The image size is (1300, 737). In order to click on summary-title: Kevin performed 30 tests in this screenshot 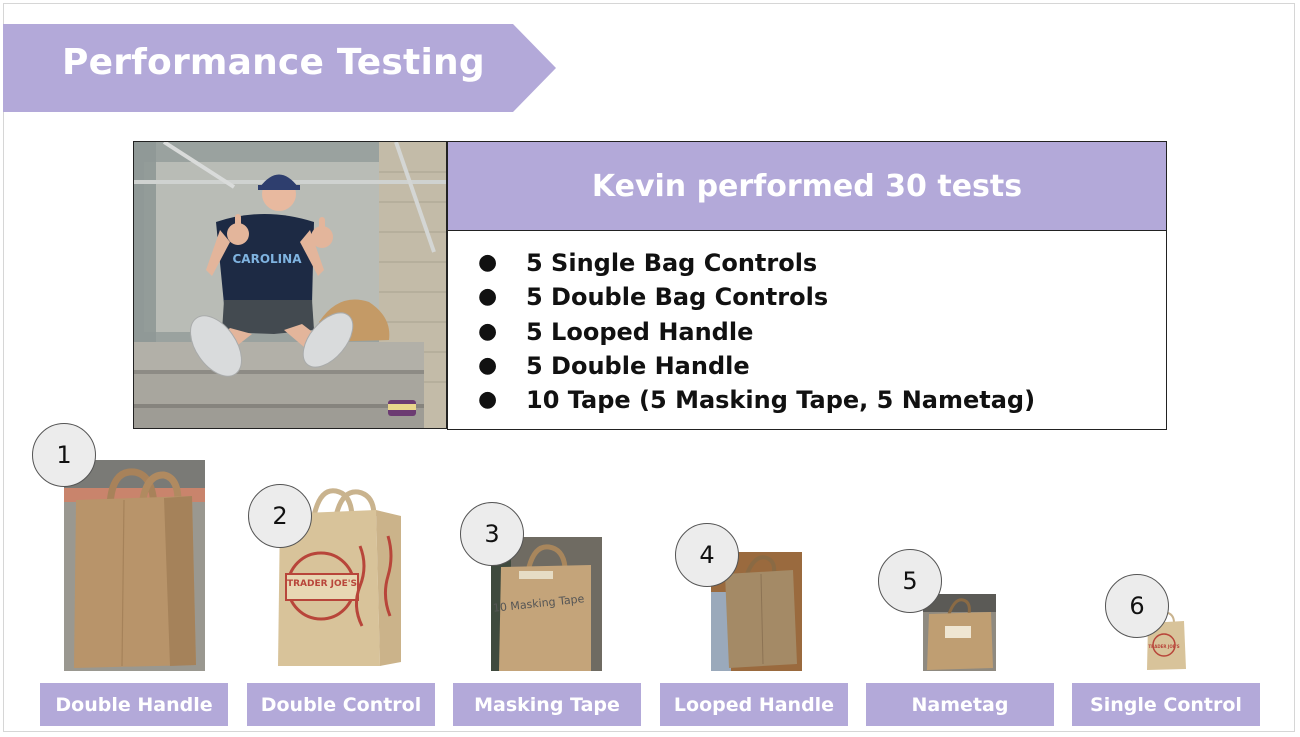, I will do `click(807, 186)`.